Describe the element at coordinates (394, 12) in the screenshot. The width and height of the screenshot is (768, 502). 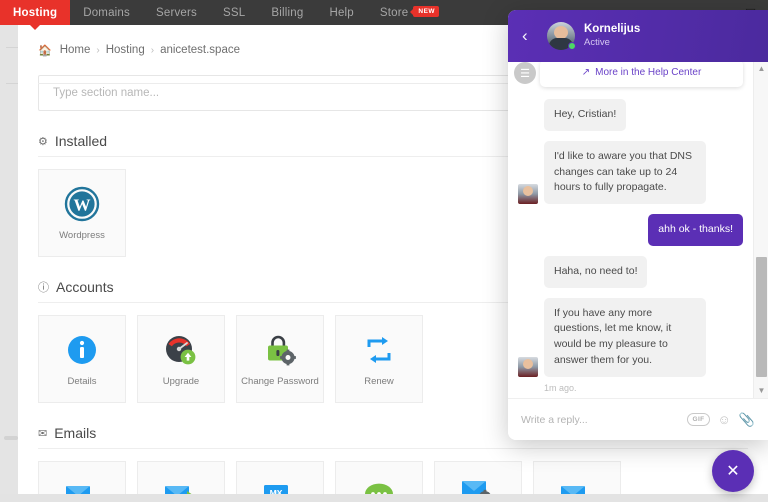
I see `nav-label-store: Store` at that location.